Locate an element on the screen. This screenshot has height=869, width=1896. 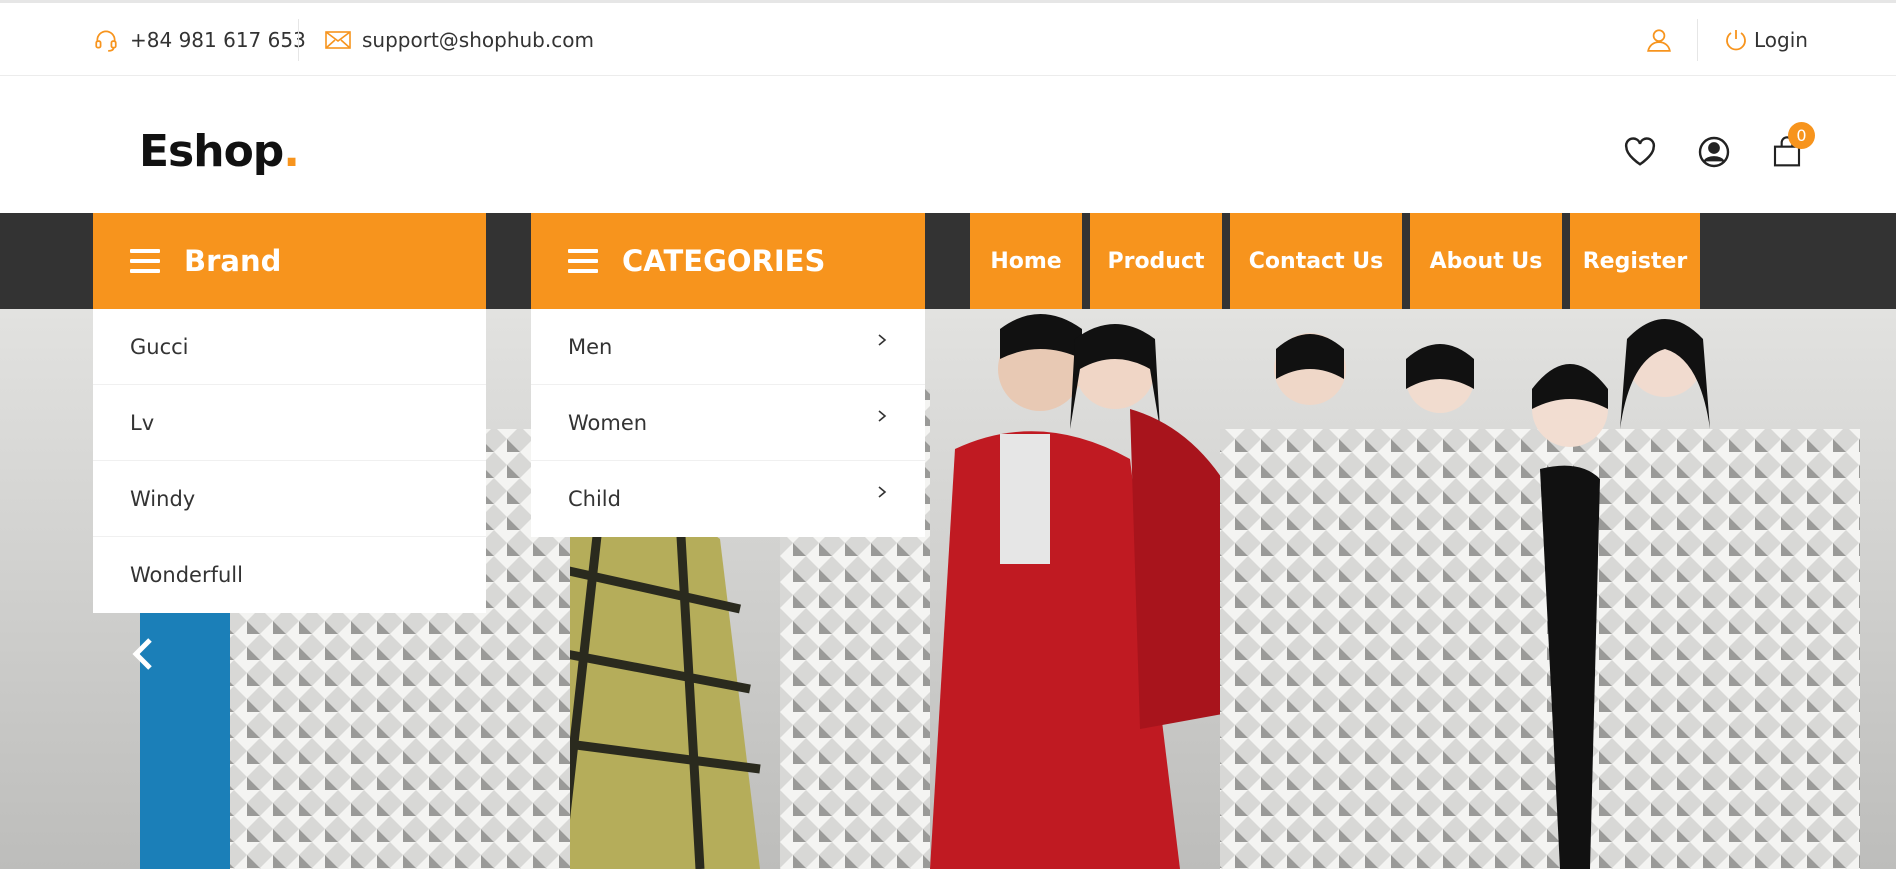
category-label: Child is located at coordinates (594, 499).